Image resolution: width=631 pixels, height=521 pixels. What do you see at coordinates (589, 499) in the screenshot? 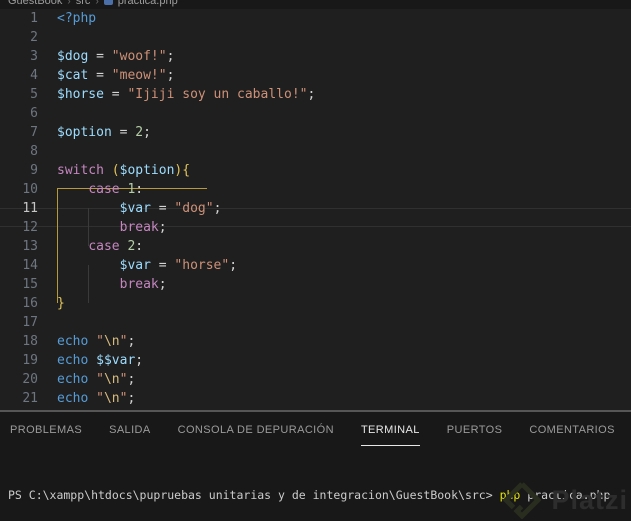
I see `platzi-watermark-text: Platzi` at bounding box center [589, 499].